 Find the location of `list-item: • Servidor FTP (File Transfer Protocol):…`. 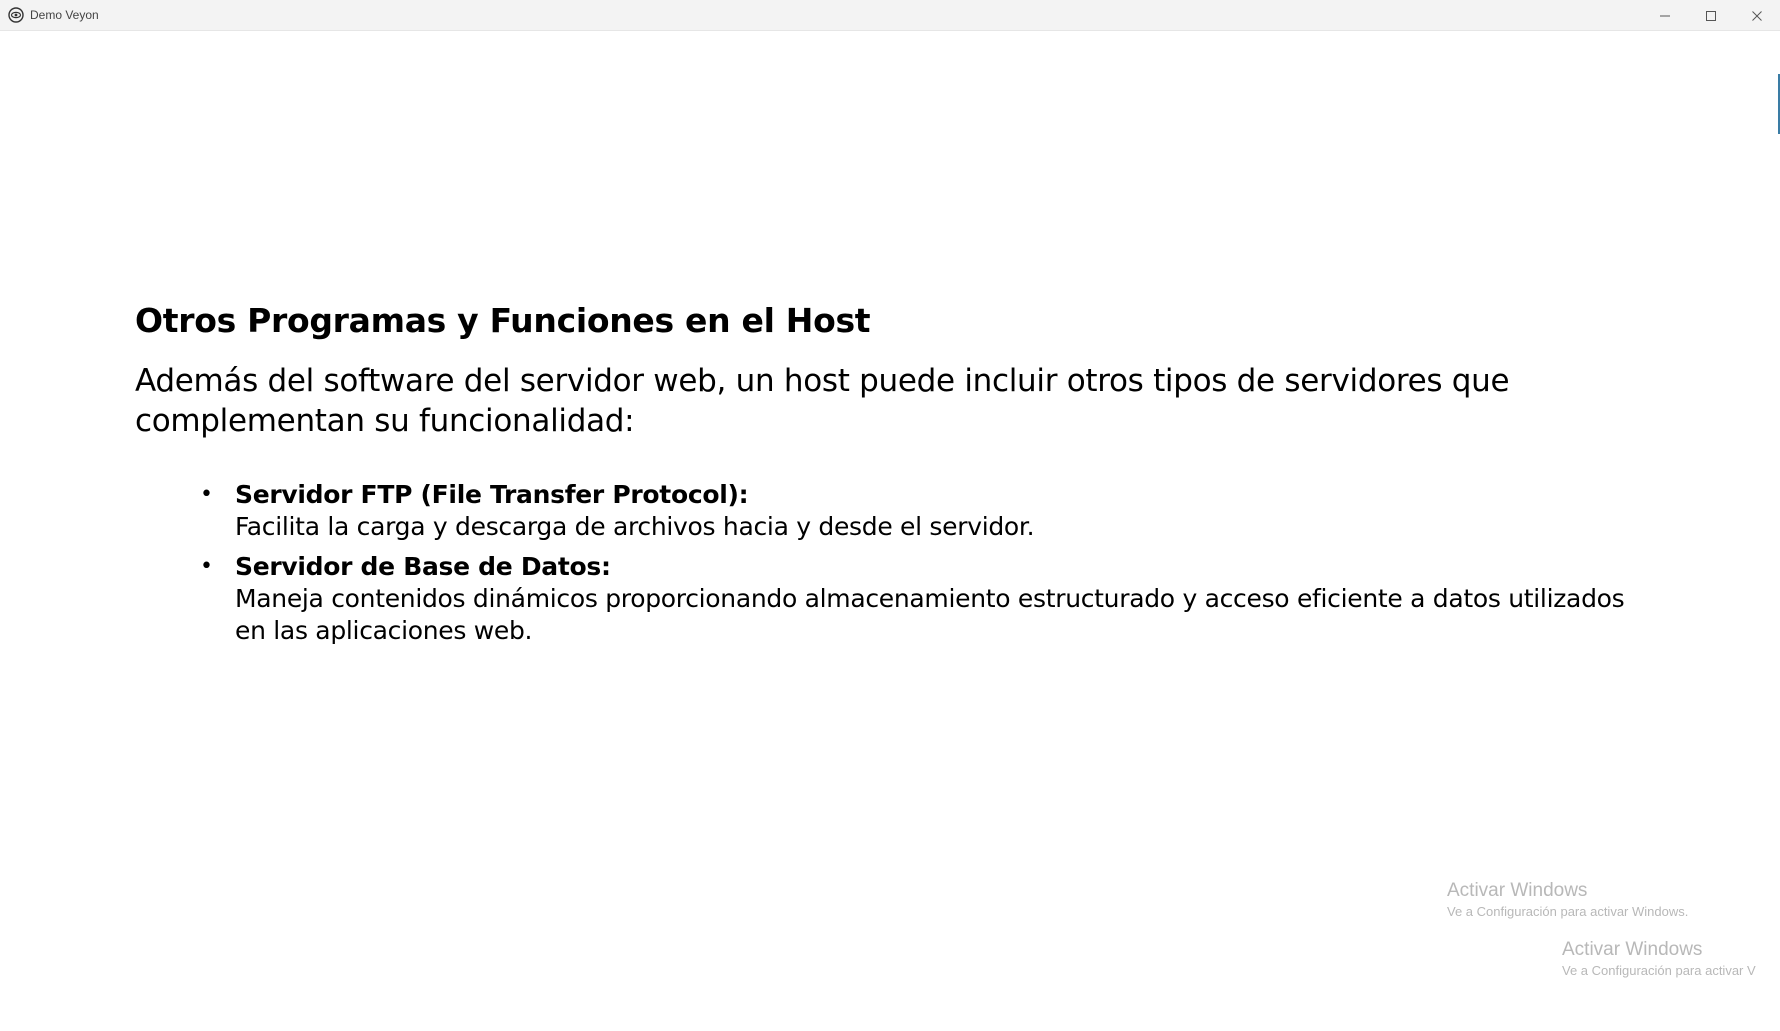

list-item: • Servidor FTP (File Transfer Protocol):… is located at coordinates (920, 511).